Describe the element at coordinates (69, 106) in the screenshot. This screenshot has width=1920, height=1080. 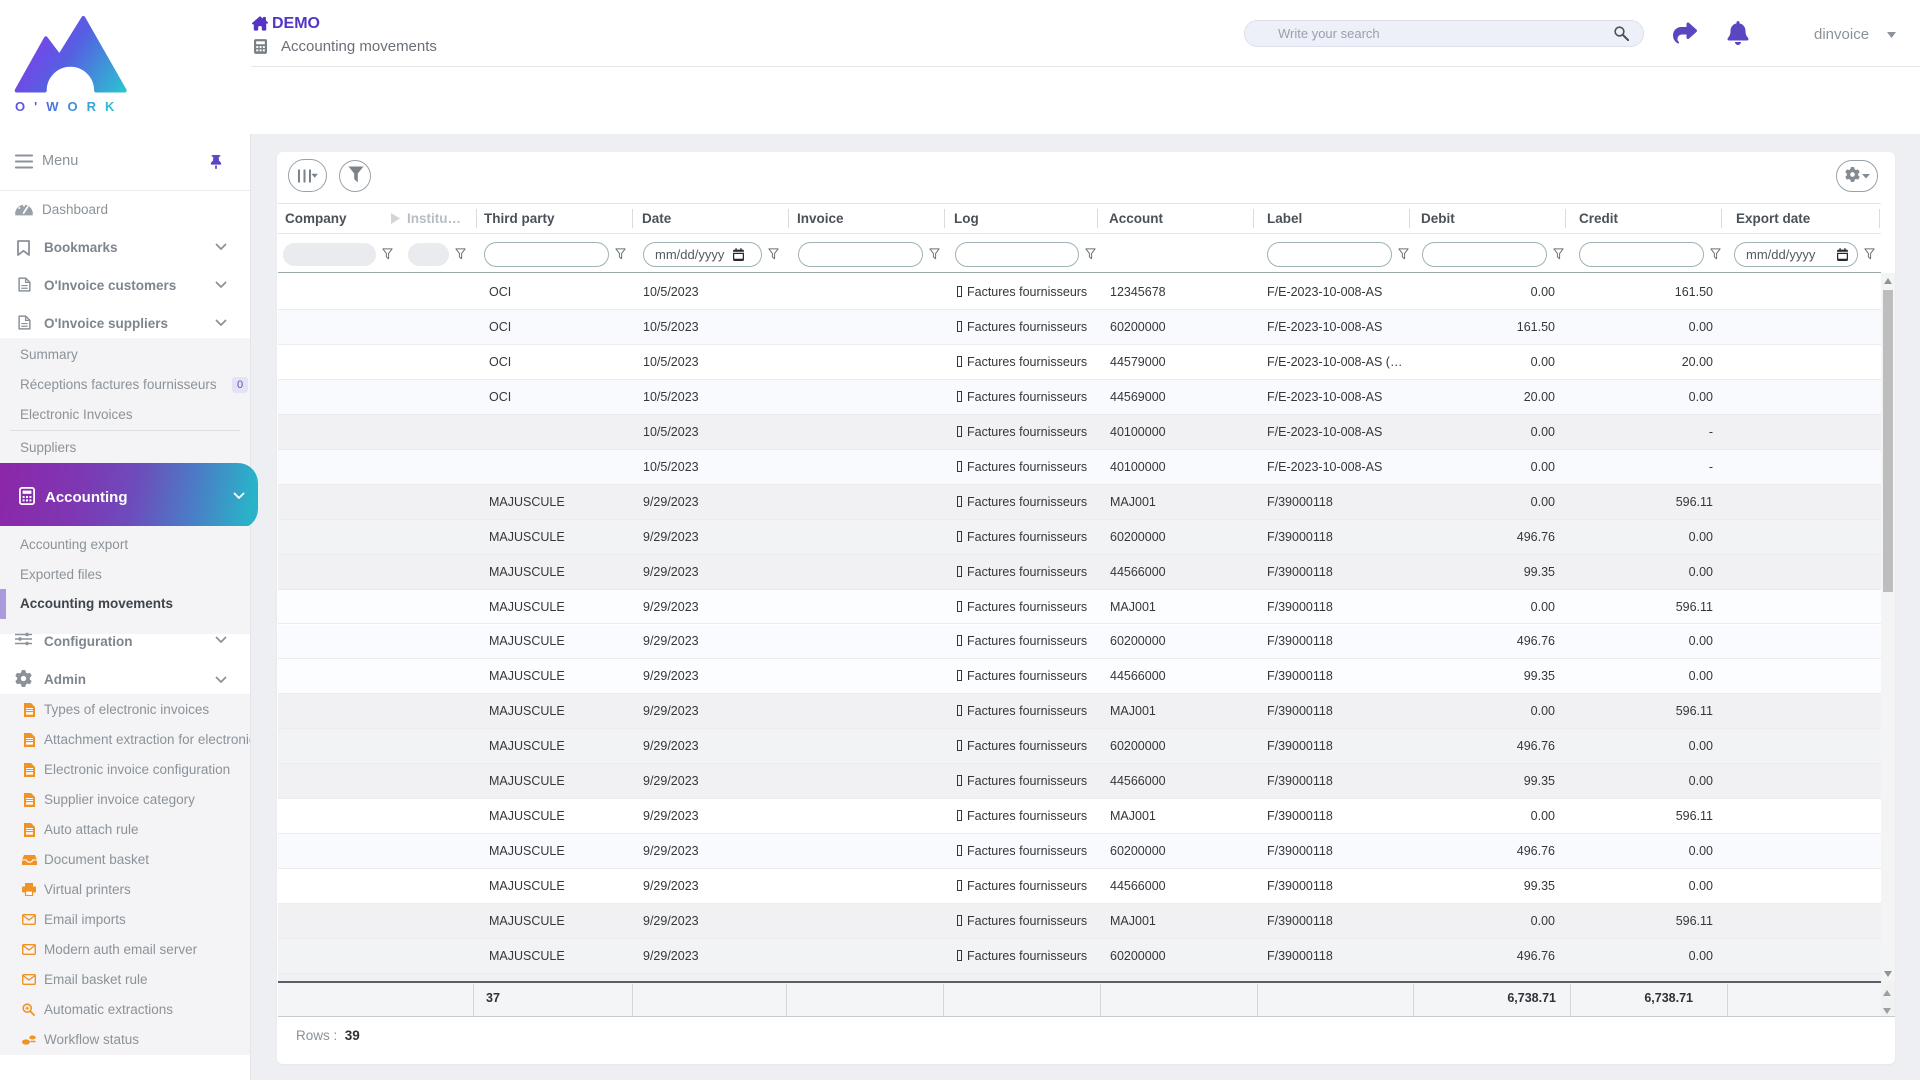
I see `svg-text: O'WORK` at that location.